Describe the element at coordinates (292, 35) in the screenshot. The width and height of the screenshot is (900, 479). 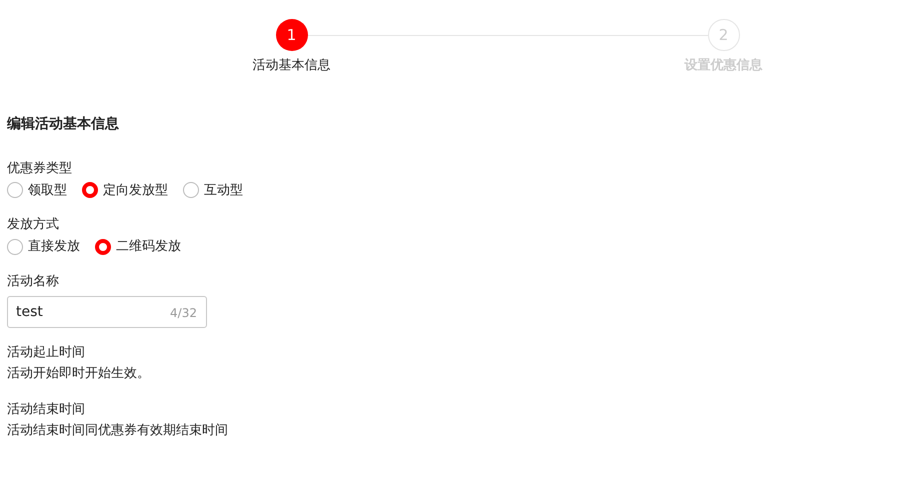
I see `step-number: 1` at that location.